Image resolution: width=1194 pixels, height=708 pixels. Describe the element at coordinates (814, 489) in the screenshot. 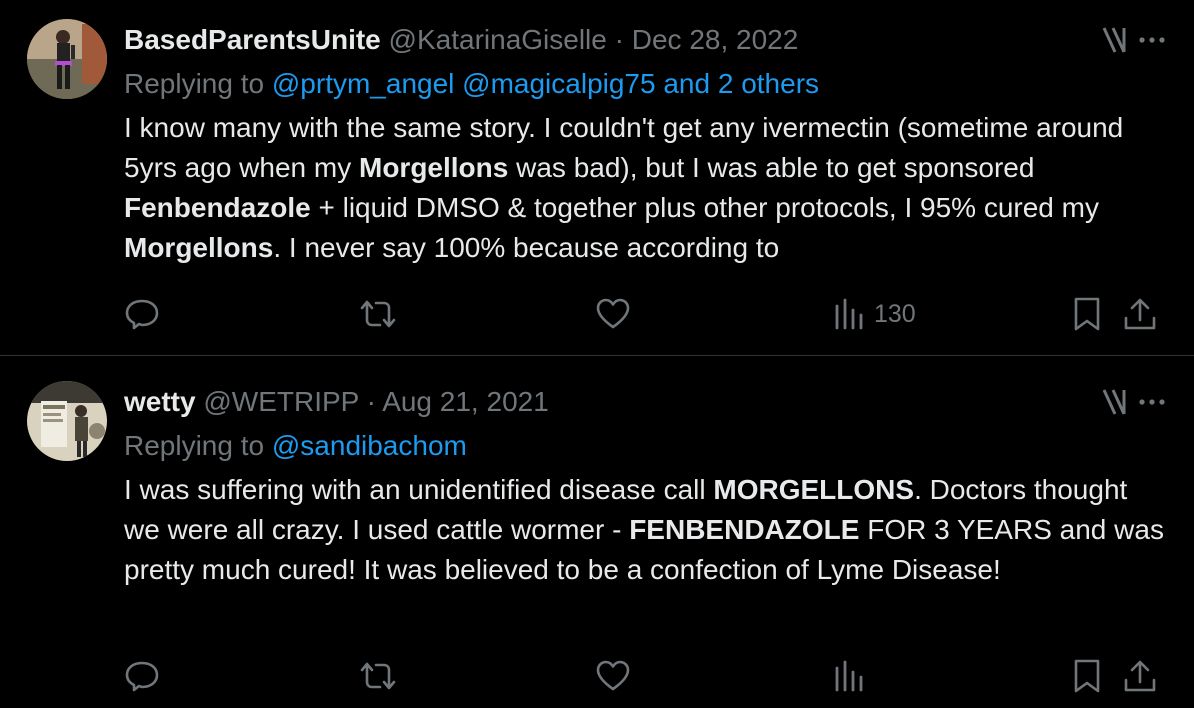

I see `tweet-text-bold: MORGELLONS` at that location.